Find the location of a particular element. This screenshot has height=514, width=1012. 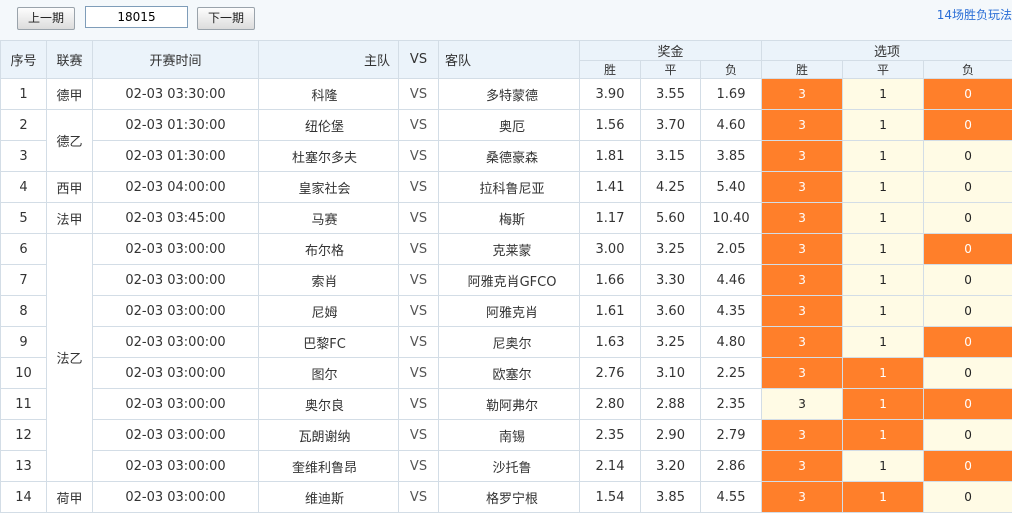

match-no: 10 is located at coordinates (23, 373).